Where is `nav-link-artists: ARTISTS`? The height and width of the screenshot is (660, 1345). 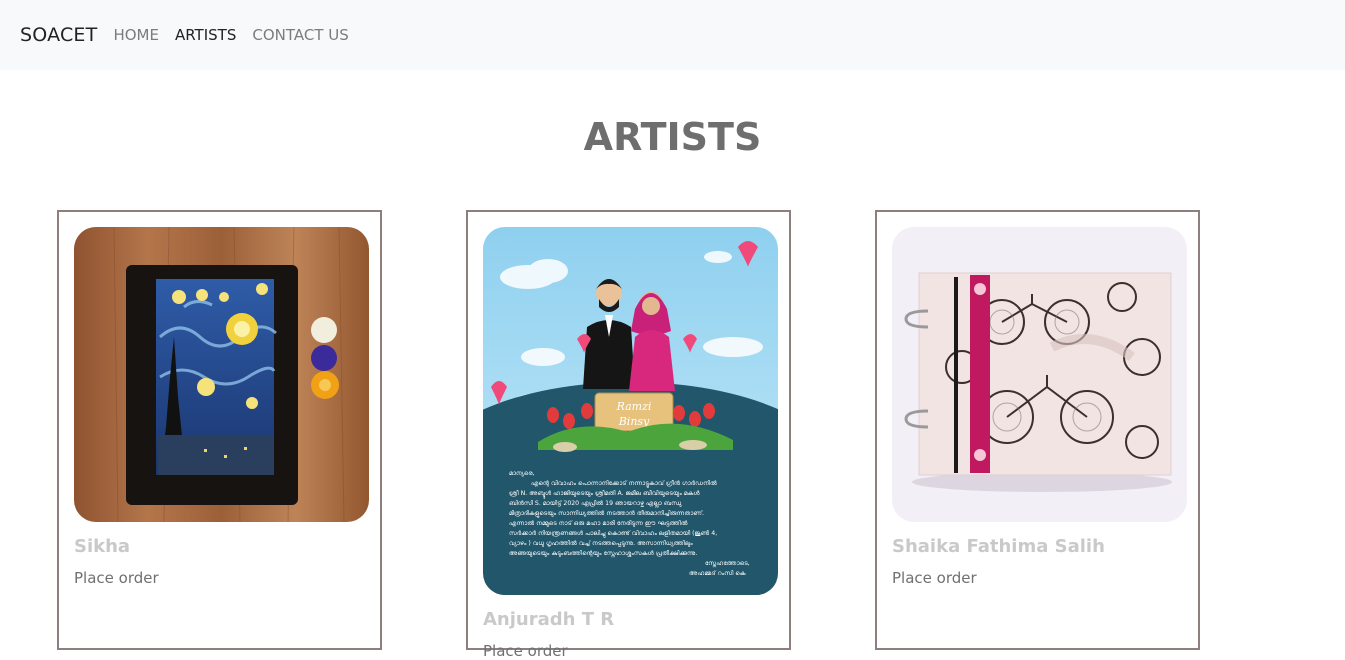 nav-link-artists: ARTISTS is located at coordinates (205, 35).